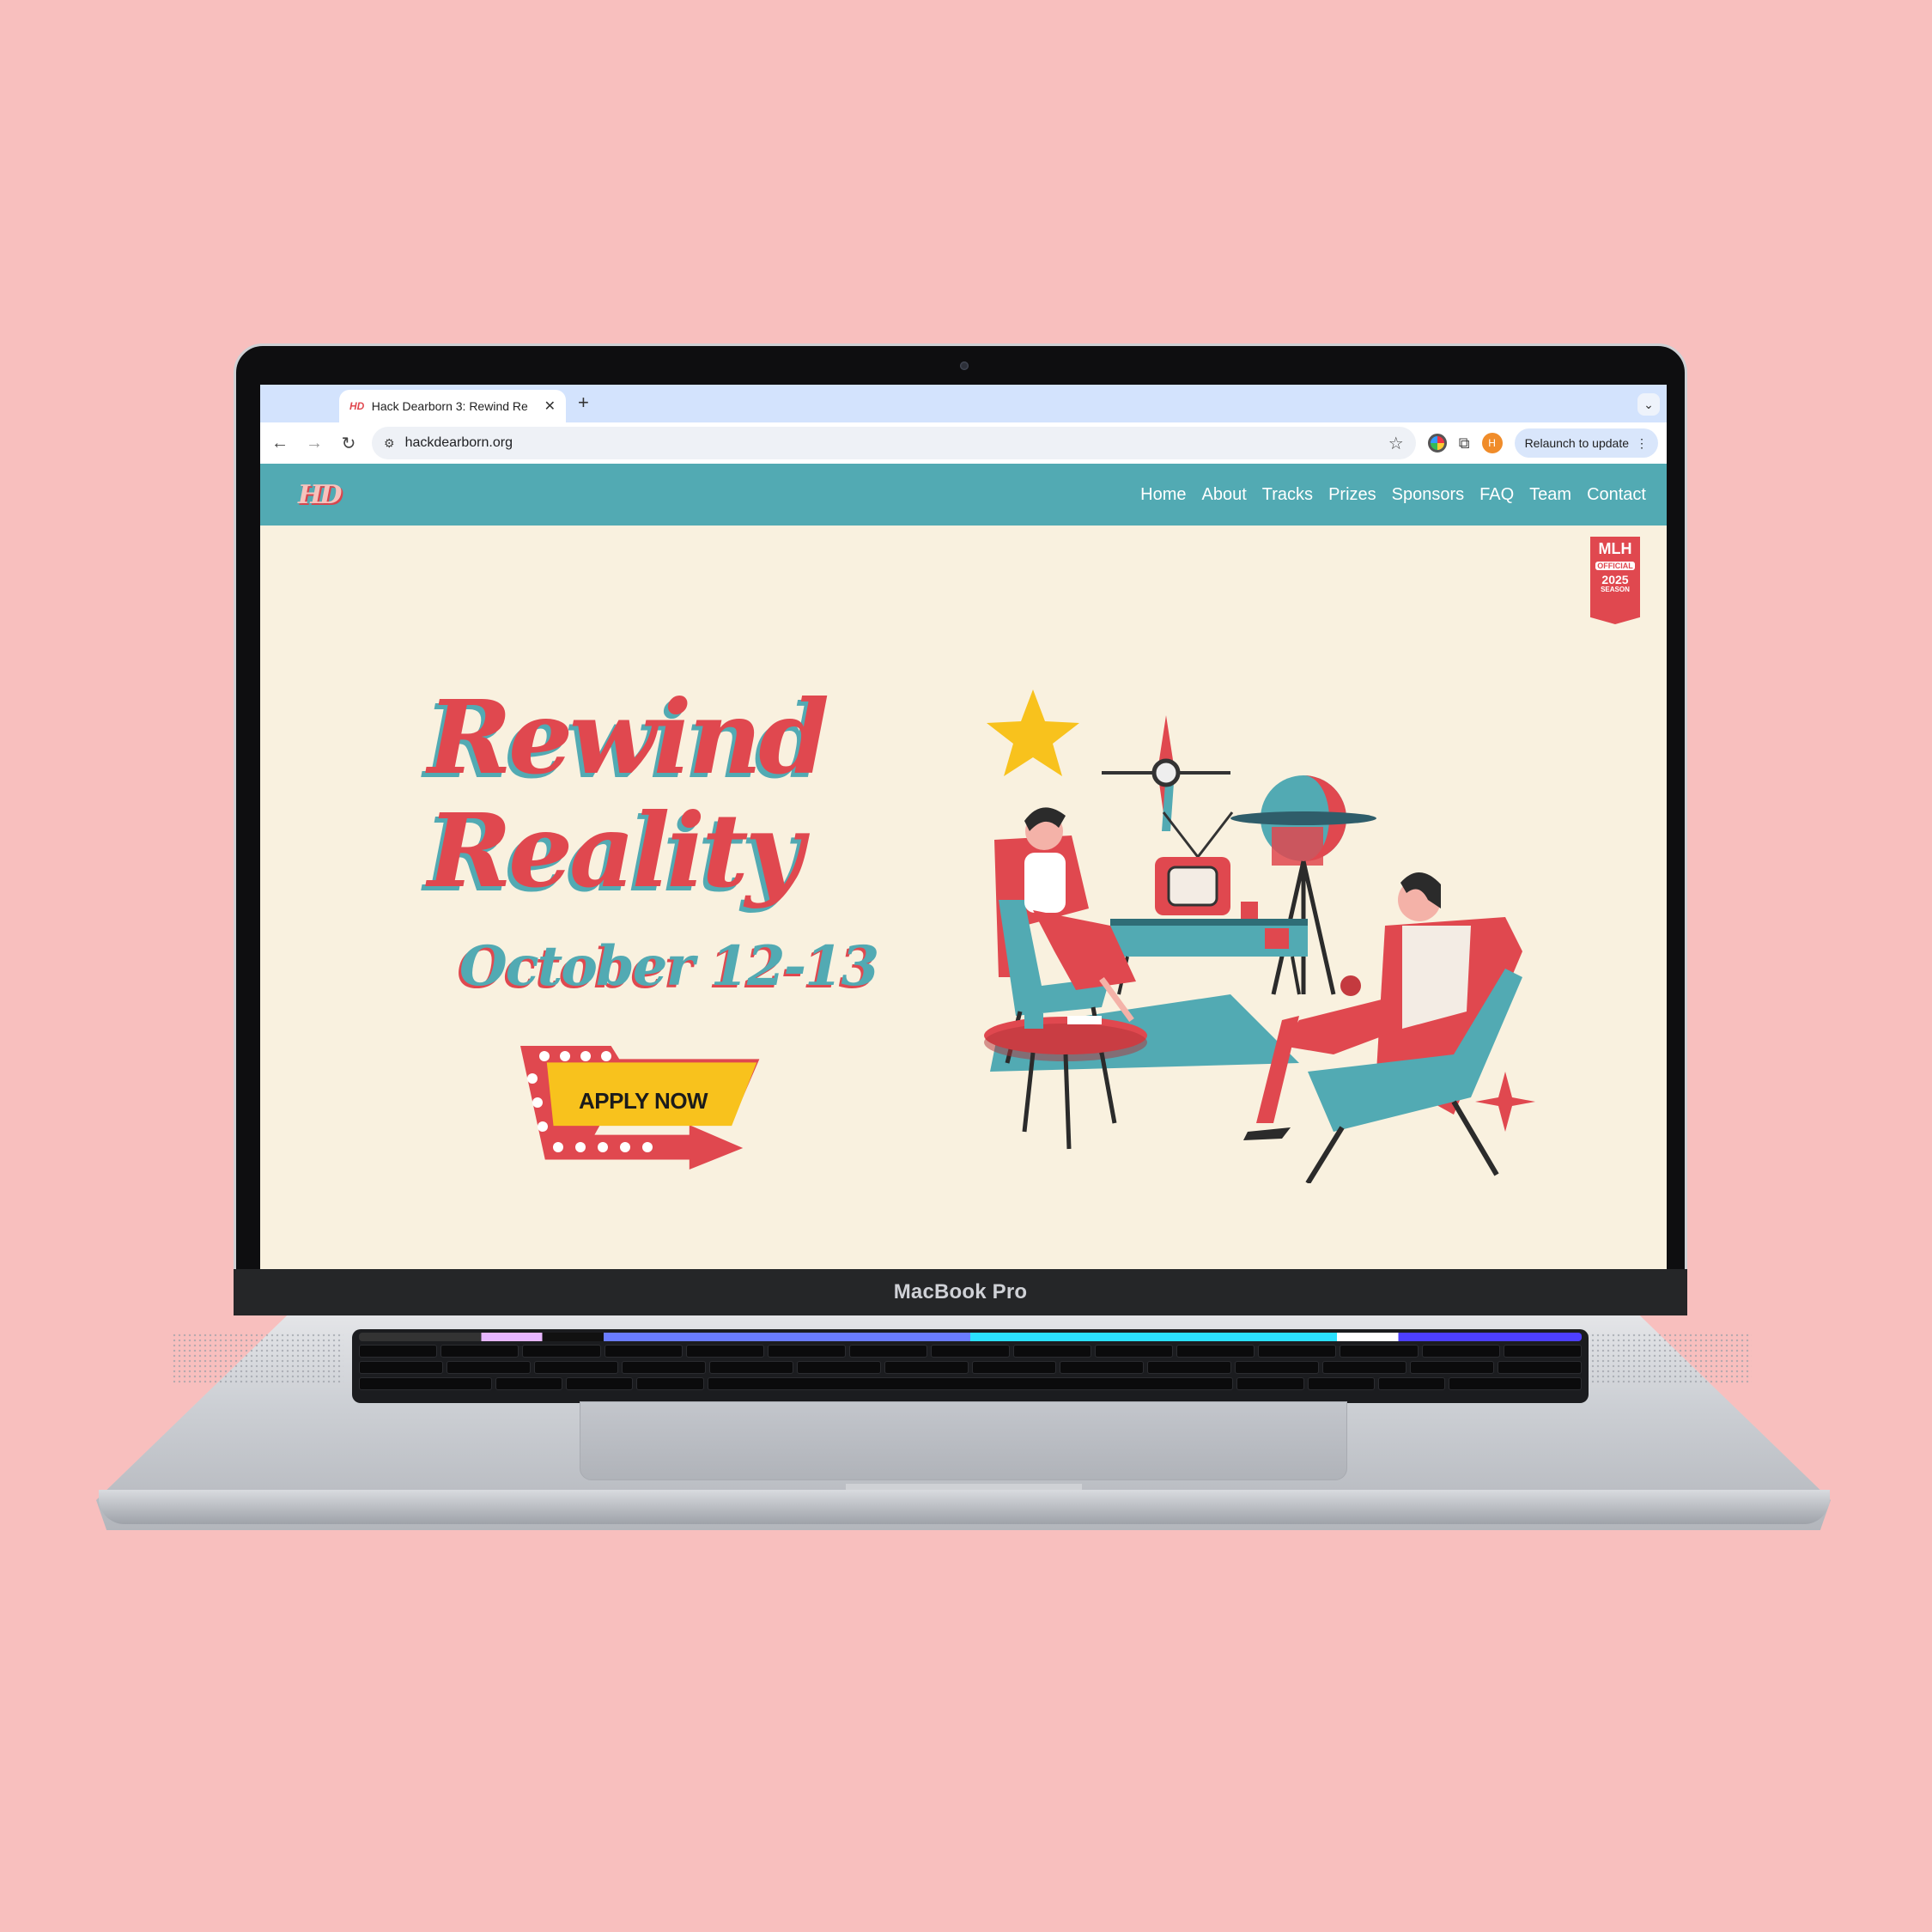  What do you see at coordinates (970, 1337) in the screenshot?
I see `touch-bar` at bounding box center [970, 1337].